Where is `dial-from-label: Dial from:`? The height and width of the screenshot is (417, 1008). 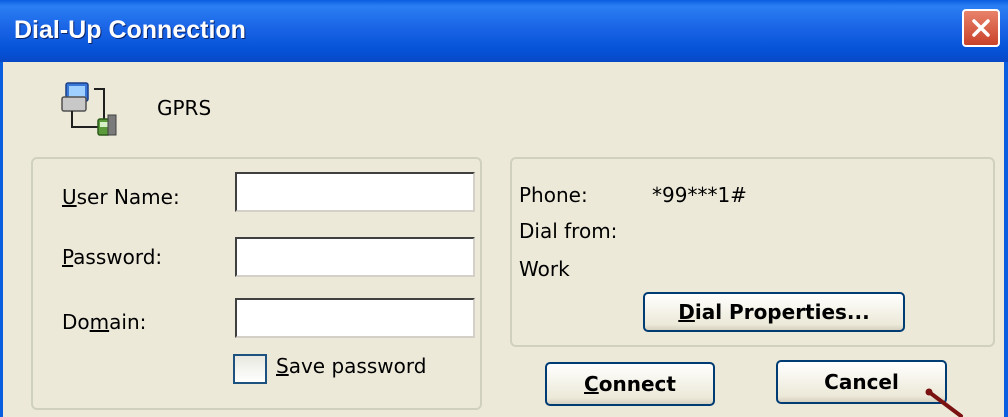 dial-from-label: Dial from: is located at coordinates (568, 231).